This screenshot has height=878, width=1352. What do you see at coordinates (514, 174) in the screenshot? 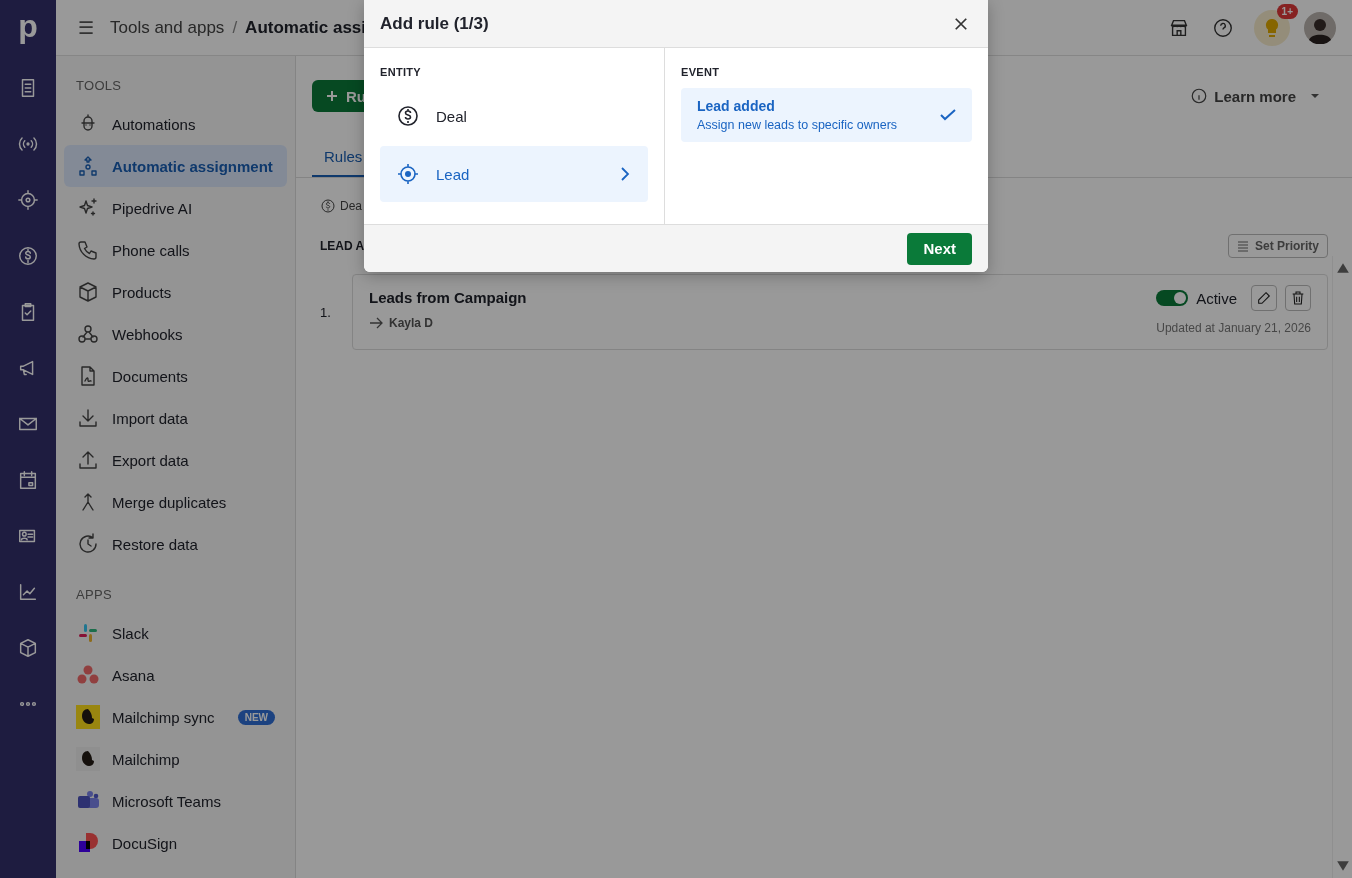
I see `entity-option: Lead` at bounding box center [514, 174].